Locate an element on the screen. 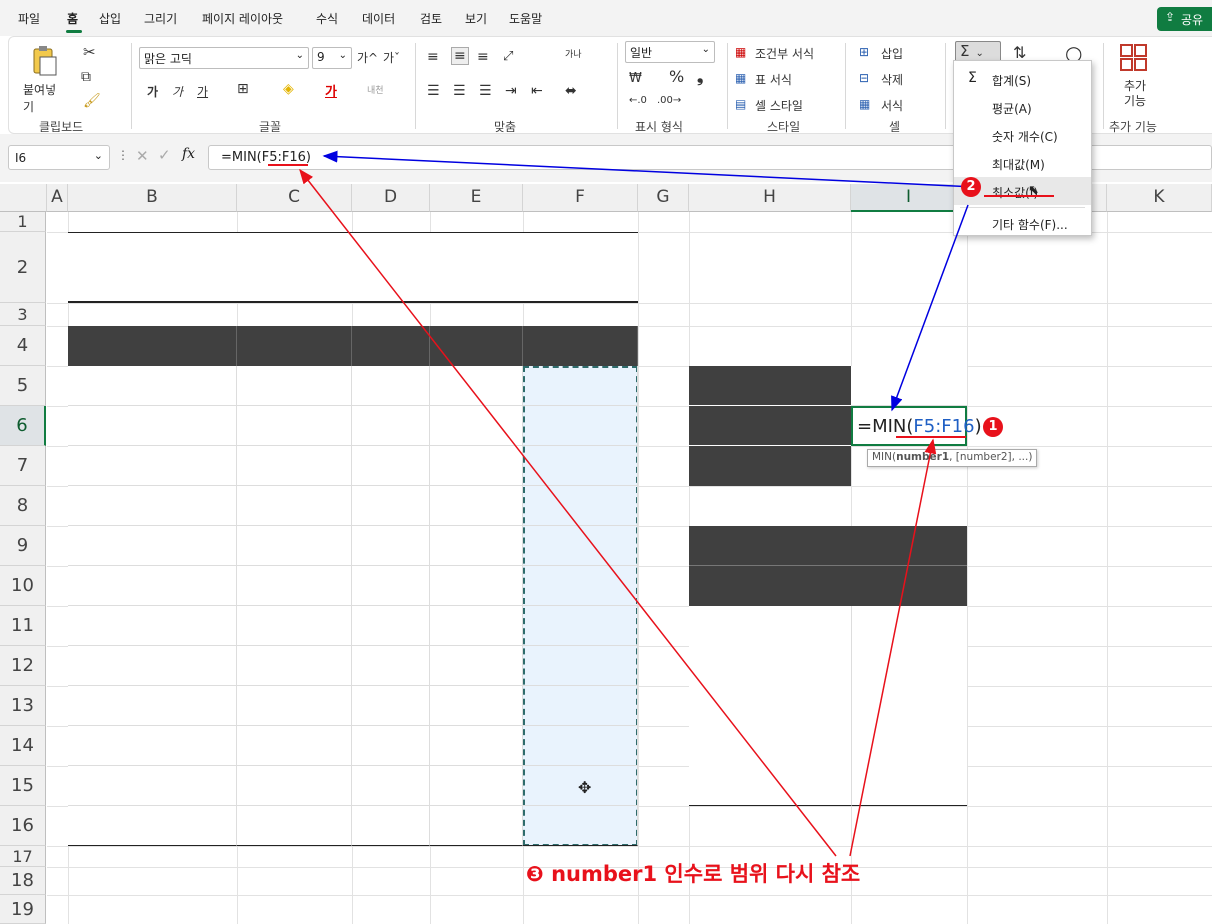 The height and width of the screenshot is (924, 1212). addins-button: 추가 기능 is located at coordinates (1135, 78).